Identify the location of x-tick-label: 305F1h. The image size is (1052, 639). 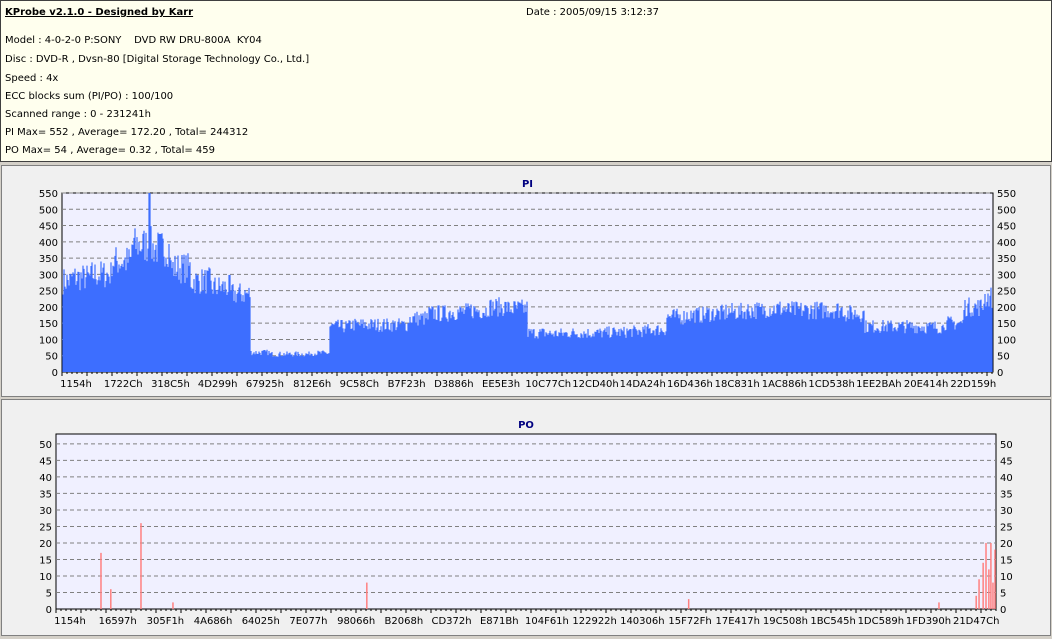
(166, 621).